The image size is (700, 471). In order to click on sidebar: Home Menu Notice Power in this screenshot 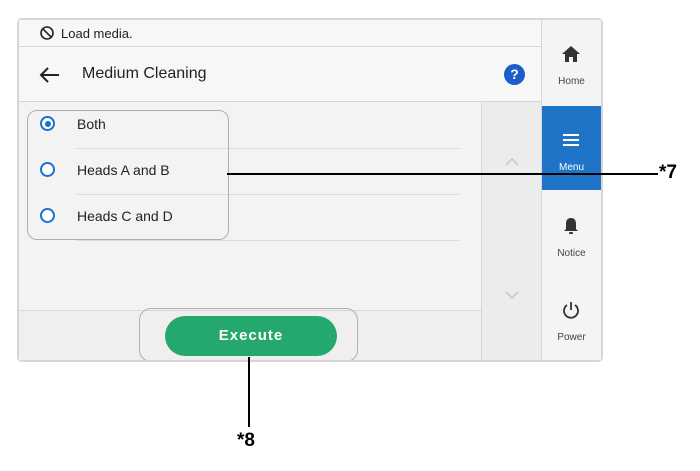, I will do `click(571, 190)`.